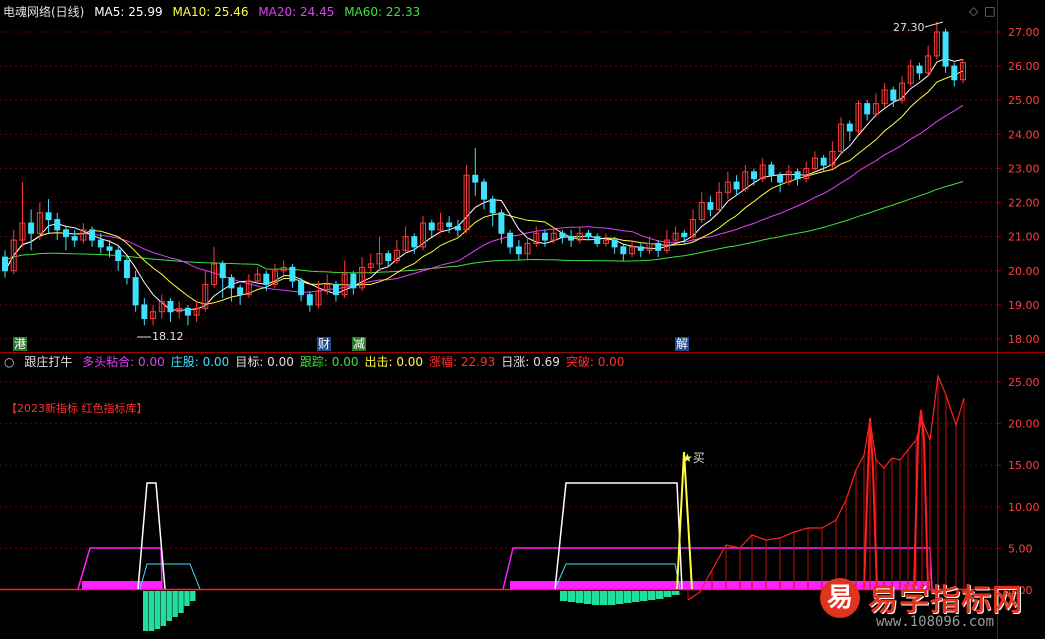 This screenshot has height=639, width=1045. I want to click on indicator-value-2: 目标: 0.00, so click(264, 362).